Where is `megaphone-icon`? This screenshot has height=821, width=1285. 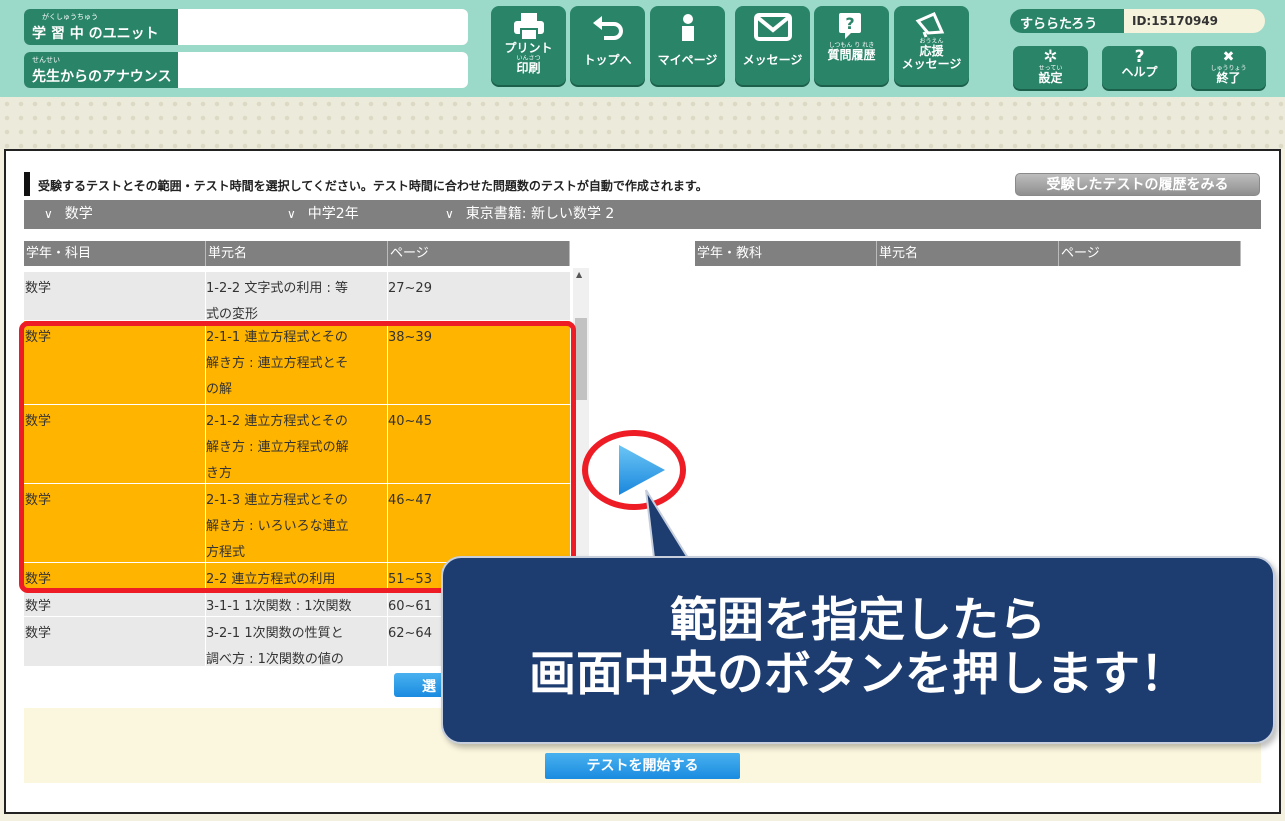 megaphone-icon is located at coordinates (929, 25).